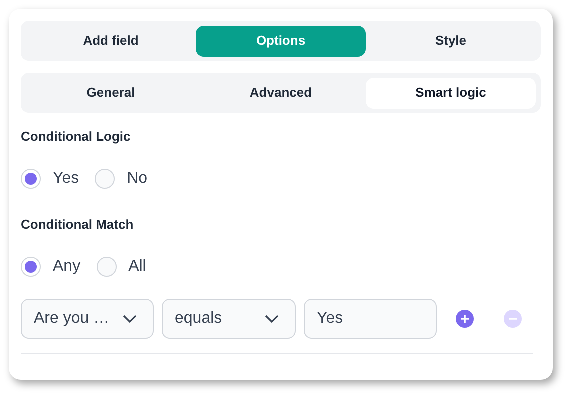 The height and width of the screenshot is (401, 574). Describe the element at coordinates (370, 319) in the screenshot. I see `value-input: Yes` at that location.